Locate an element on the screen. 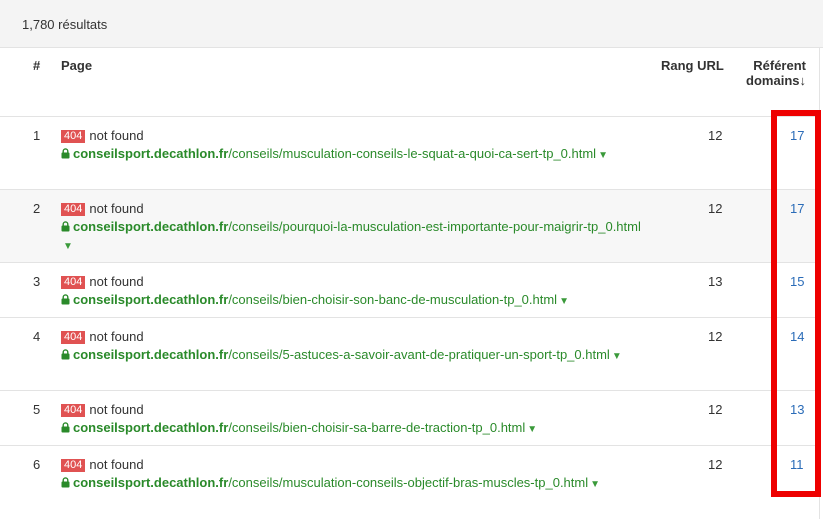  header-url-rank: Rang URL is located at coordinates (692, 65).